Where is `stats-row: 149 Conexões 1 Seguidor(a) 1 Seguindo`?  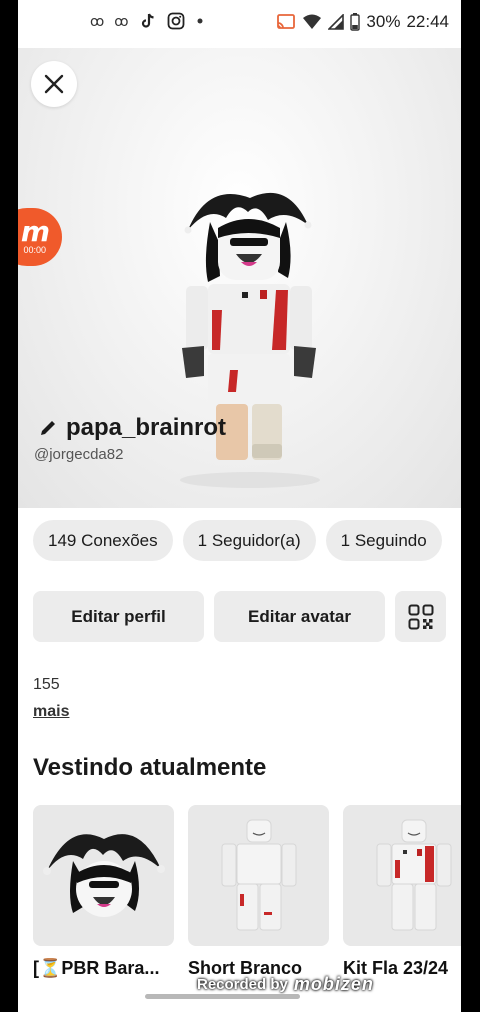
stats-row: 149 Conexões 1 Seguidor(a) 1 Seguindo is located at coordinates (237, 540).